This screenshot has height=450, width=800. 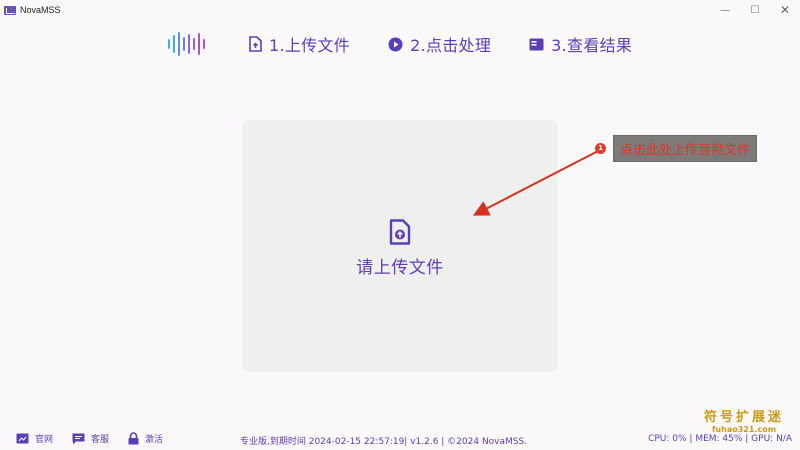 I want to click on result-card-icon, so click(x=536, y=44).